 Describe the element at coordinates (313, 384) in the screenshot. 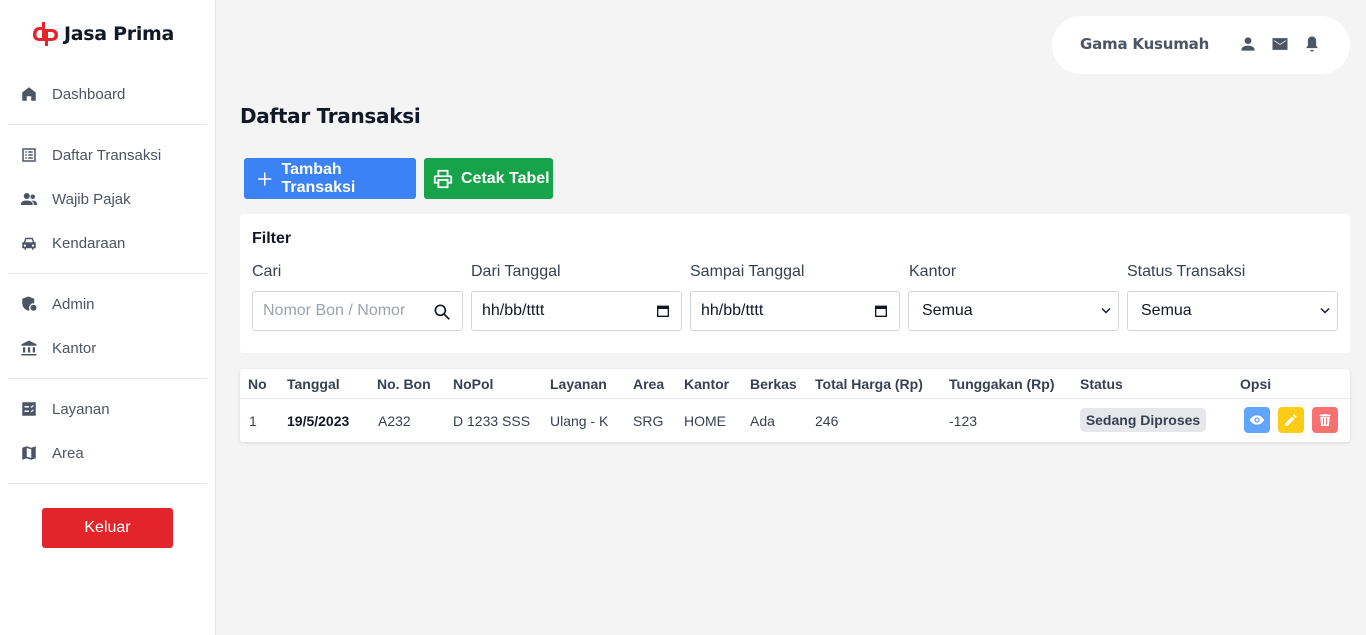

I see `column-header: Tanggal` at that location.